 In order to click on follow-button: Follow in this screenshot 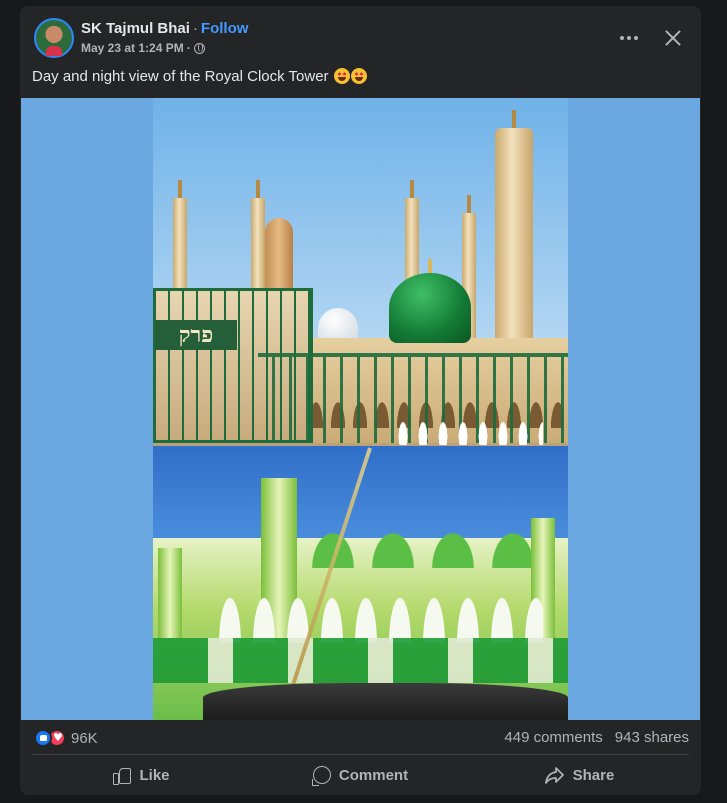, I will do `click(225, 28)`.